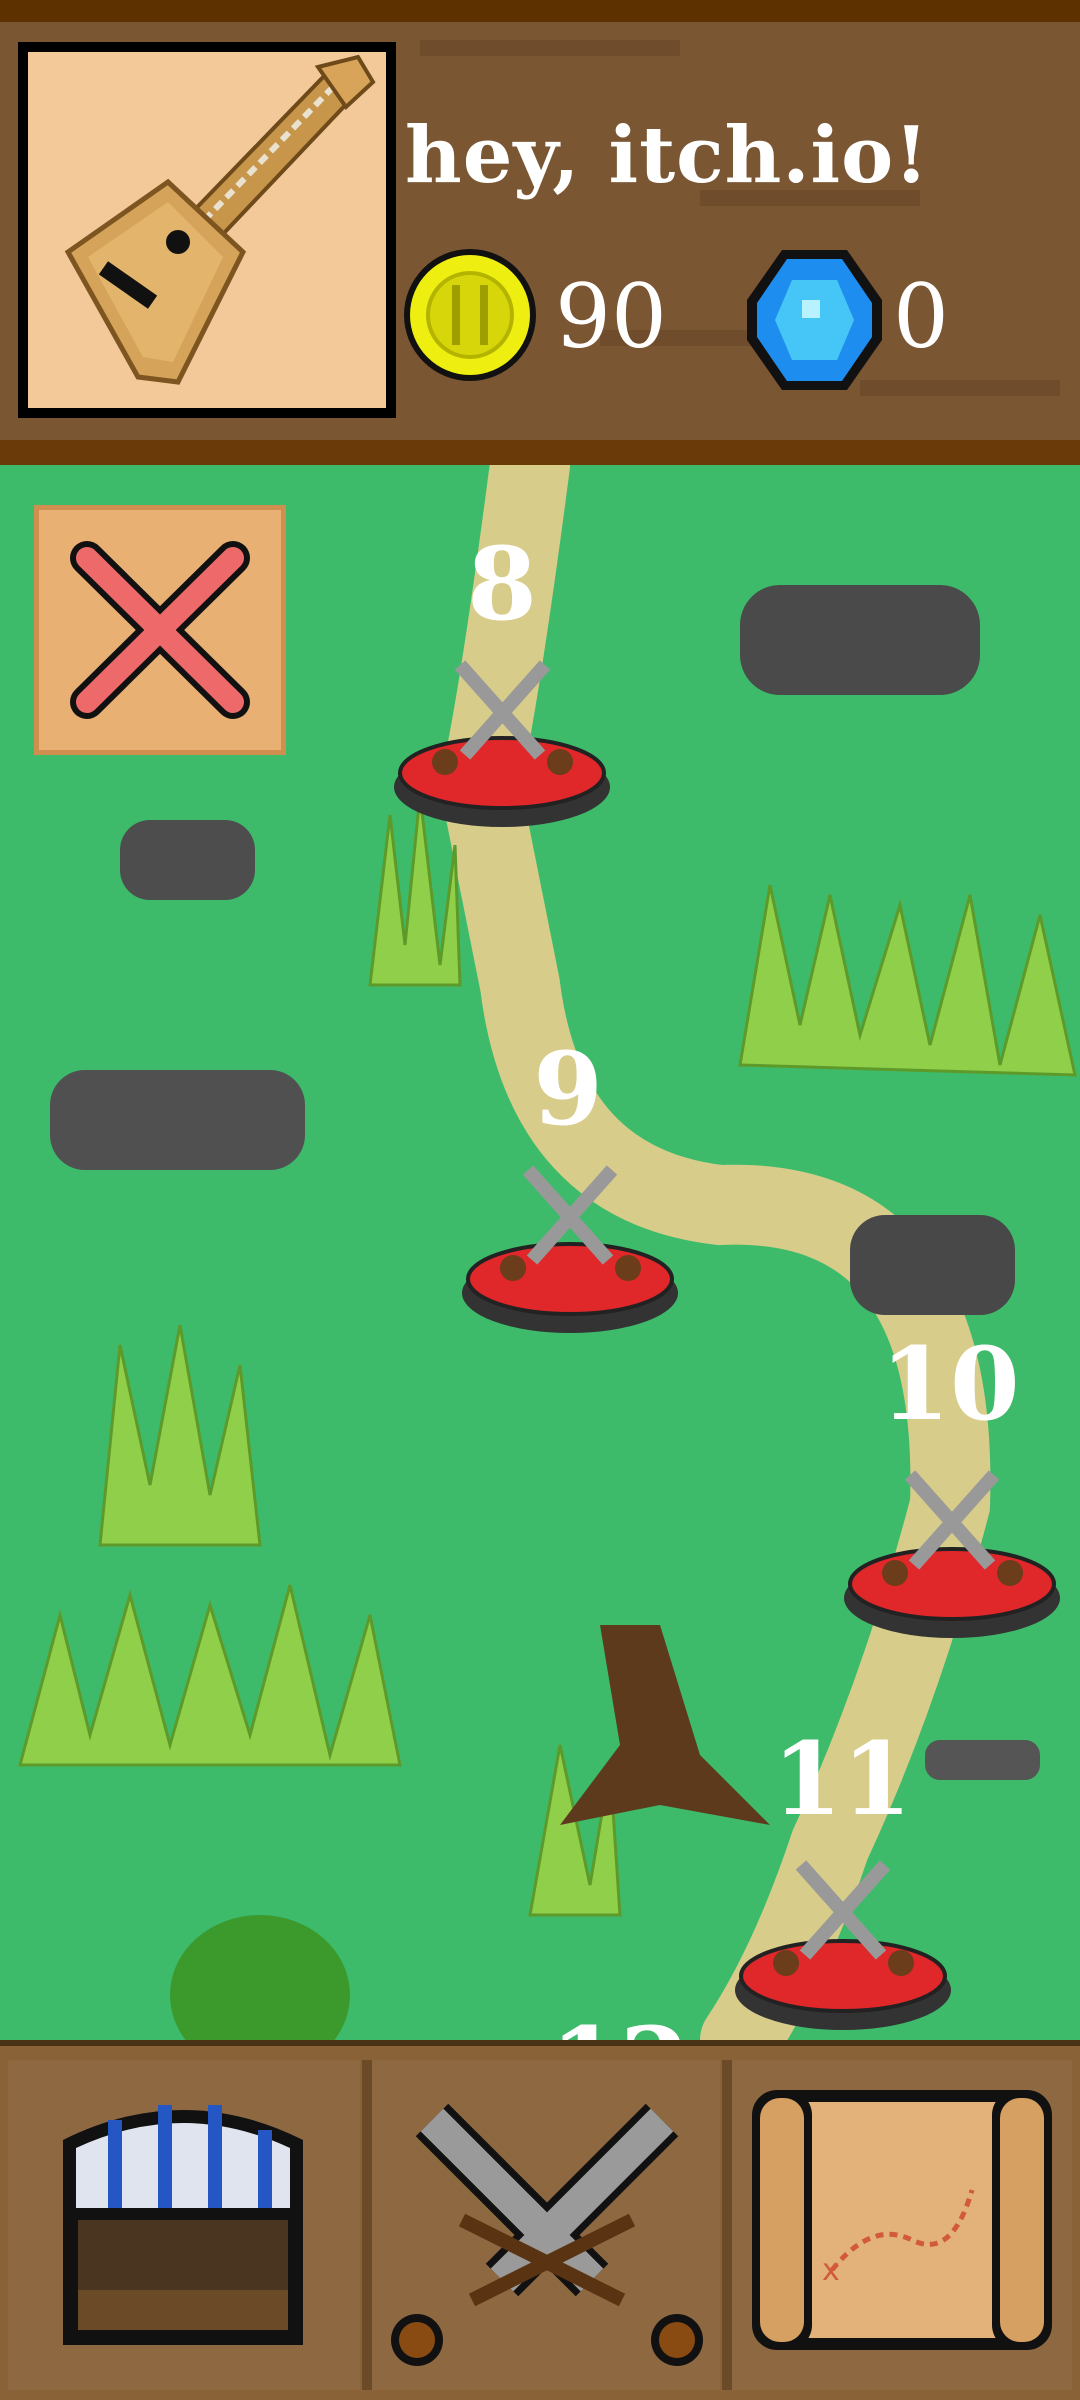  I want to click on close-icon, so click(160, 630).